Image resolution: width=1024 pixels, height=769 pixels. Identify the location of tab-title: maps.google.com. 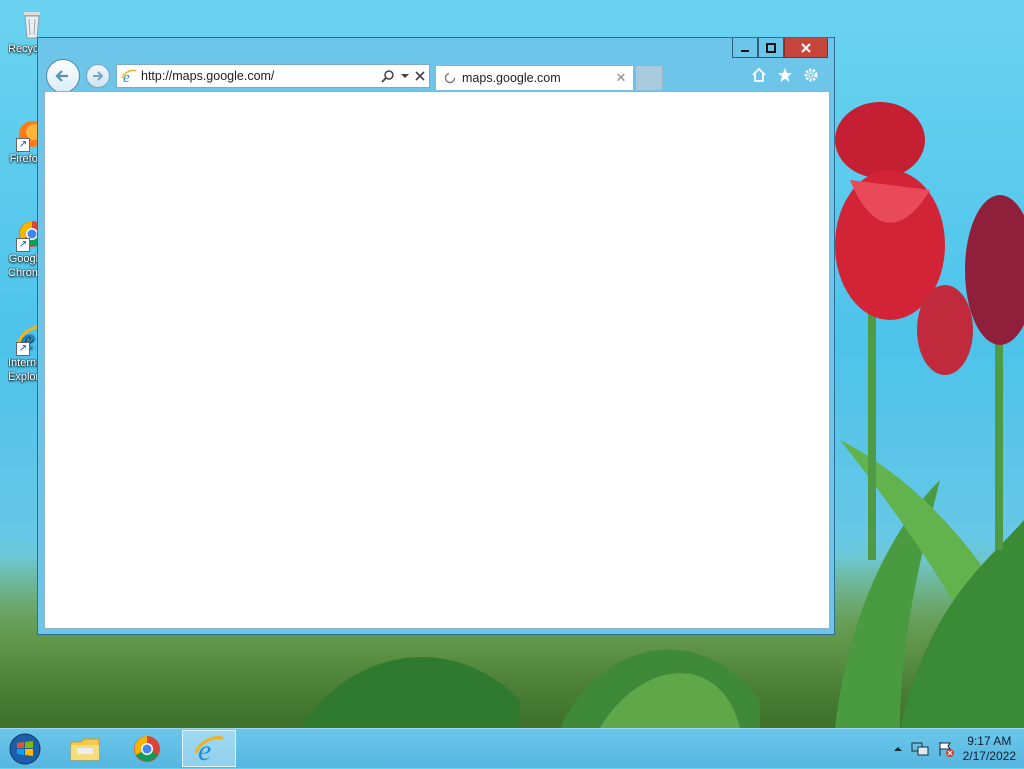
(511, 78).